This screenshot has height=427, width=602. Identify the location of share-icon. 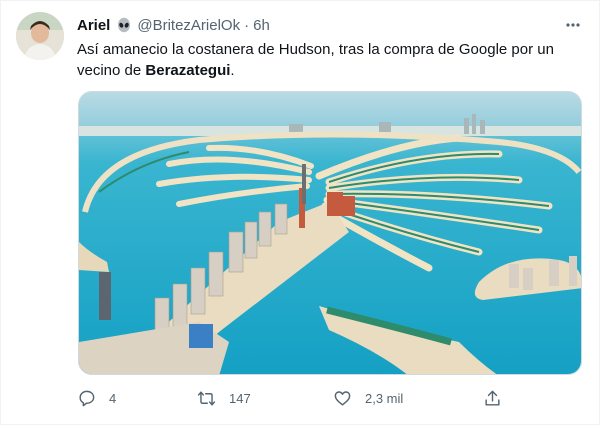
(492, 398).